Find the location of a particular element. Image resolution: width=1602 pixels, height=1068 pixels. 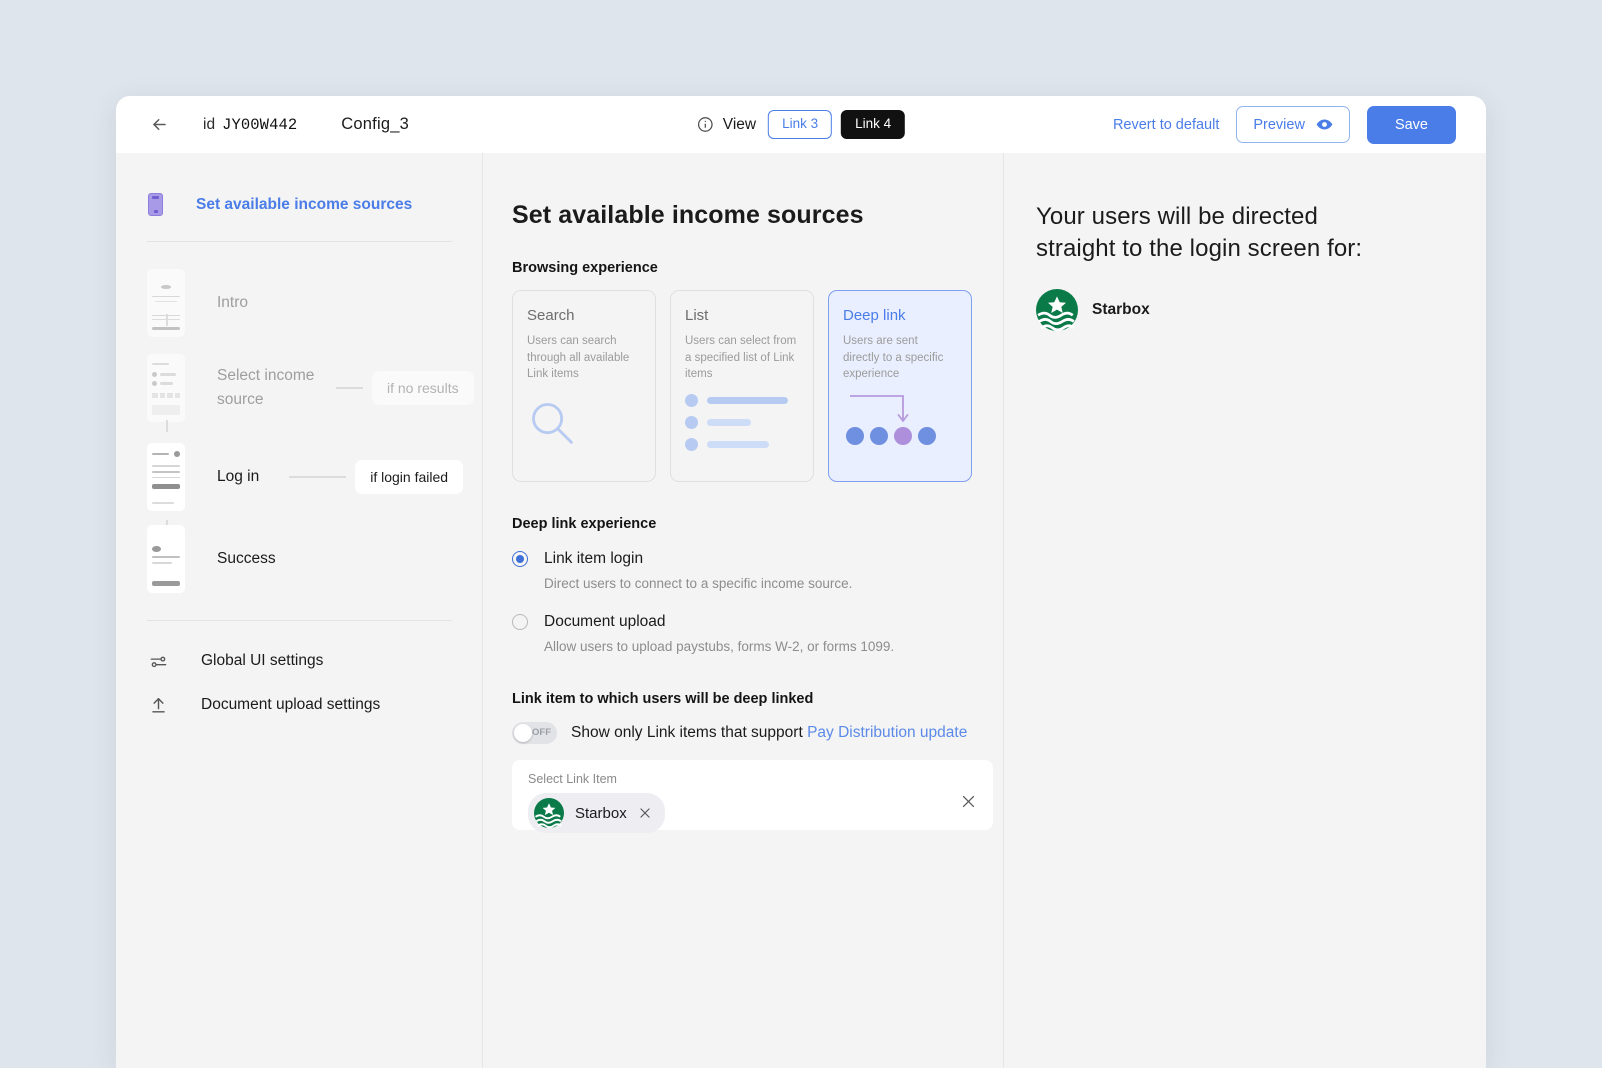

sidebar-item-label: Document upload settings is located at coordinates (291, 704).